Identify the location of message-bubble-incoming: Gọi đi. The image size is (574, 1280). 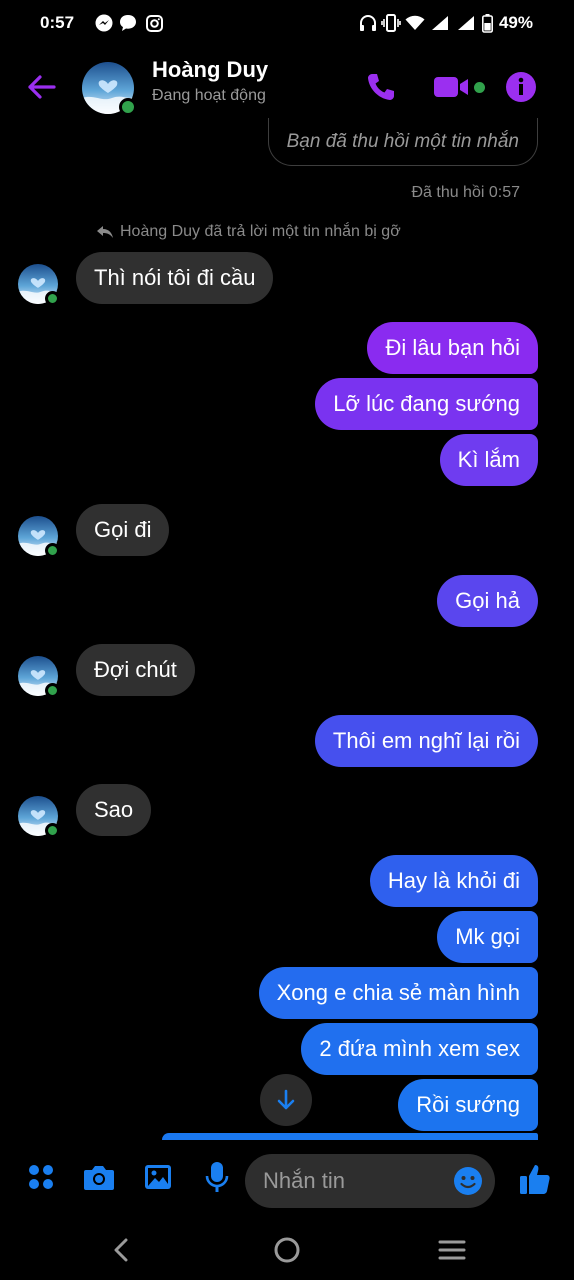
(123, 530).